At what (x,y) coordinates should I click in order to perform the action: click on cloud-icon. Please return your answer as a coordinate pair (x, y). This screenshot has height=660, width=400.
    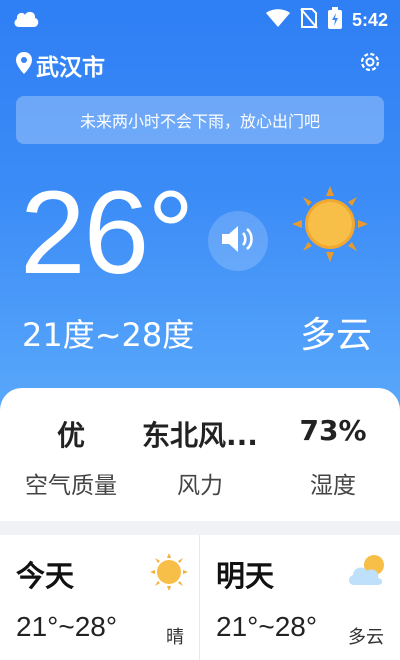
    Looking at the image, I should click on (26, 20).